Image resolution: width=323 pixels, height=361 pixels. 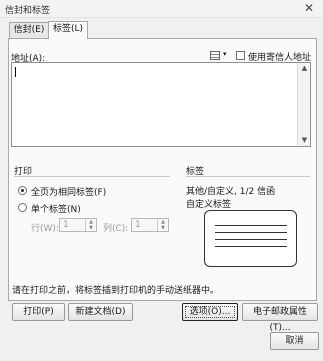 What do you see at coordinates (92, 176) in the screenshot?
I see `print-group-divider` at bounding box center [92, 176].